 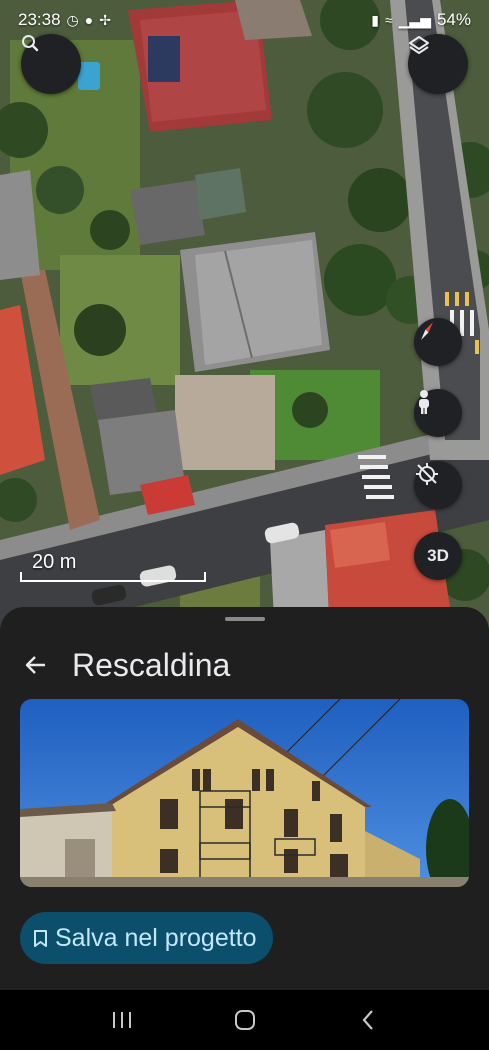 I want to click on signal-icon: ▁▃▅, so click(x=414, y=19).